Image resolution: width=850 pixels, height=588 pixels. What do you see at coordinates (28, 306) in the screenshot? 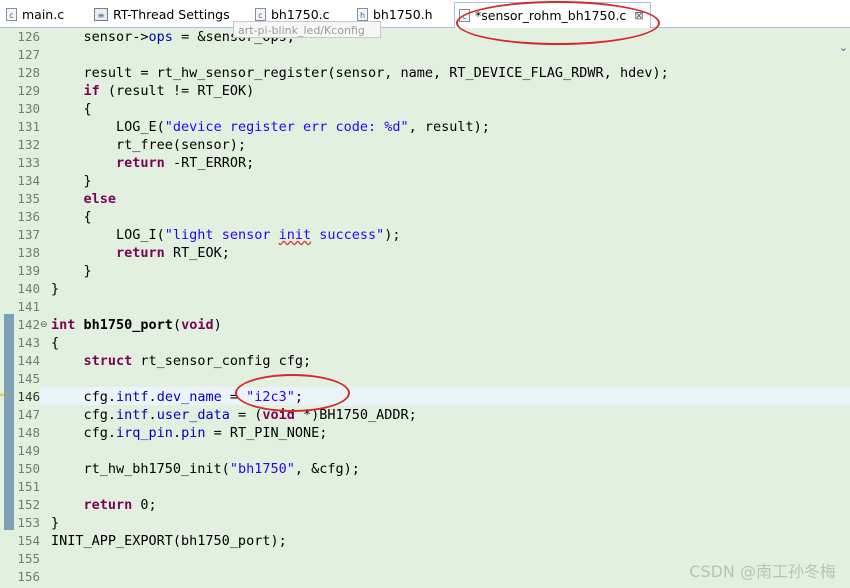
I see `line-number: 141` at bounding box center [28, 306].